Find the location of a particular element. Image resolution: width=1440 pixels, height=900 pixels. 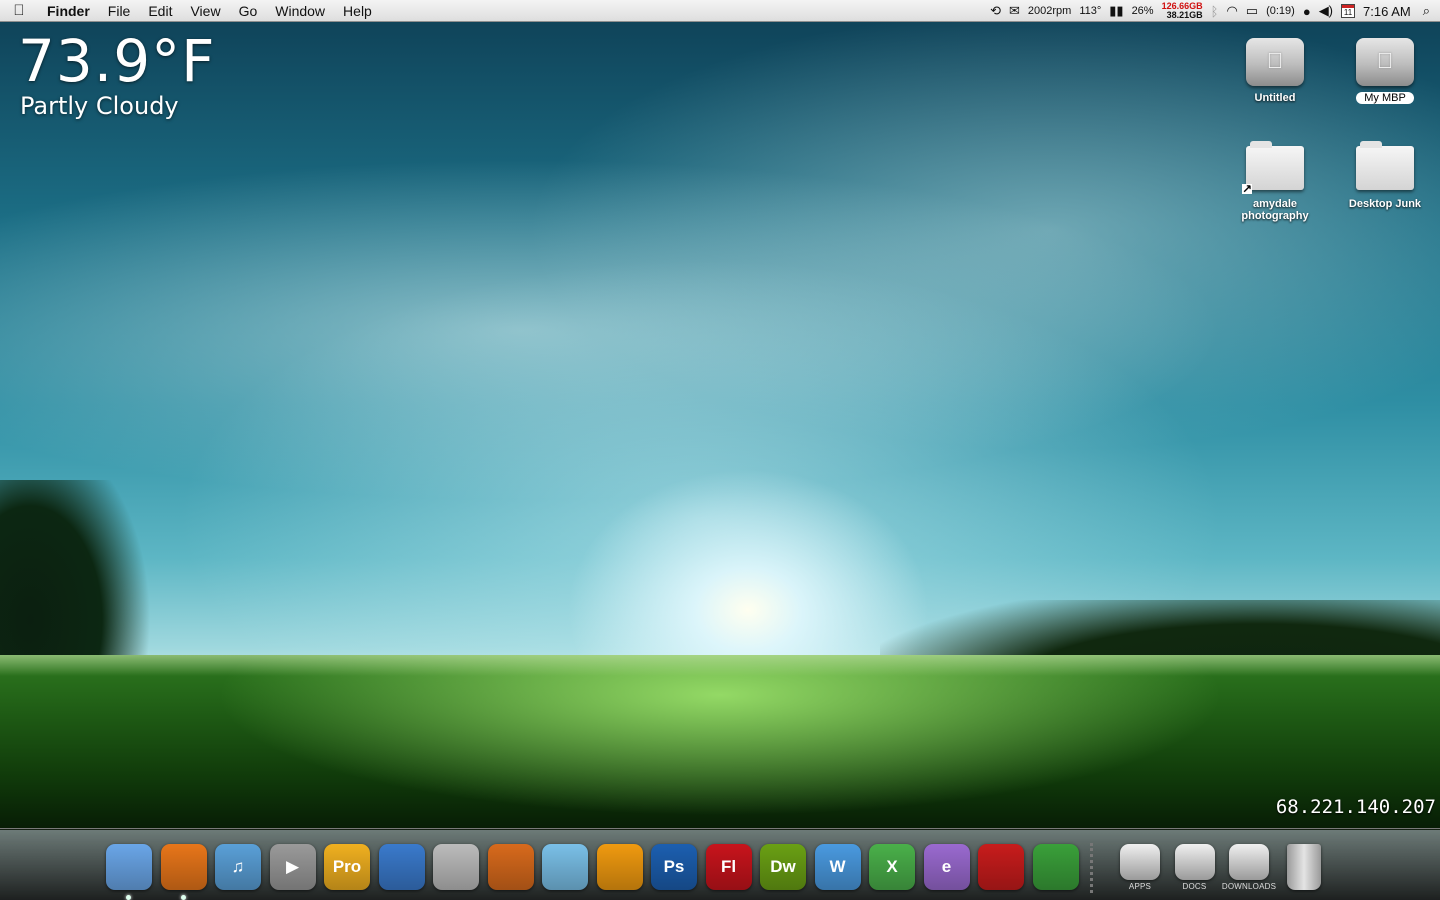

menu-file: File is located at coordinates (119, 11).